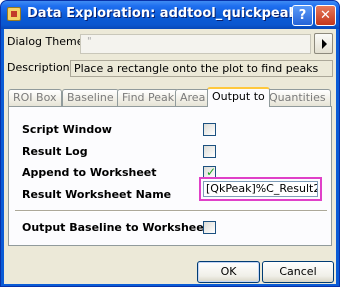 The height and width of the screenshot is (287, 340). I want to click on tab-output-to: Output to, so click(238, 97).